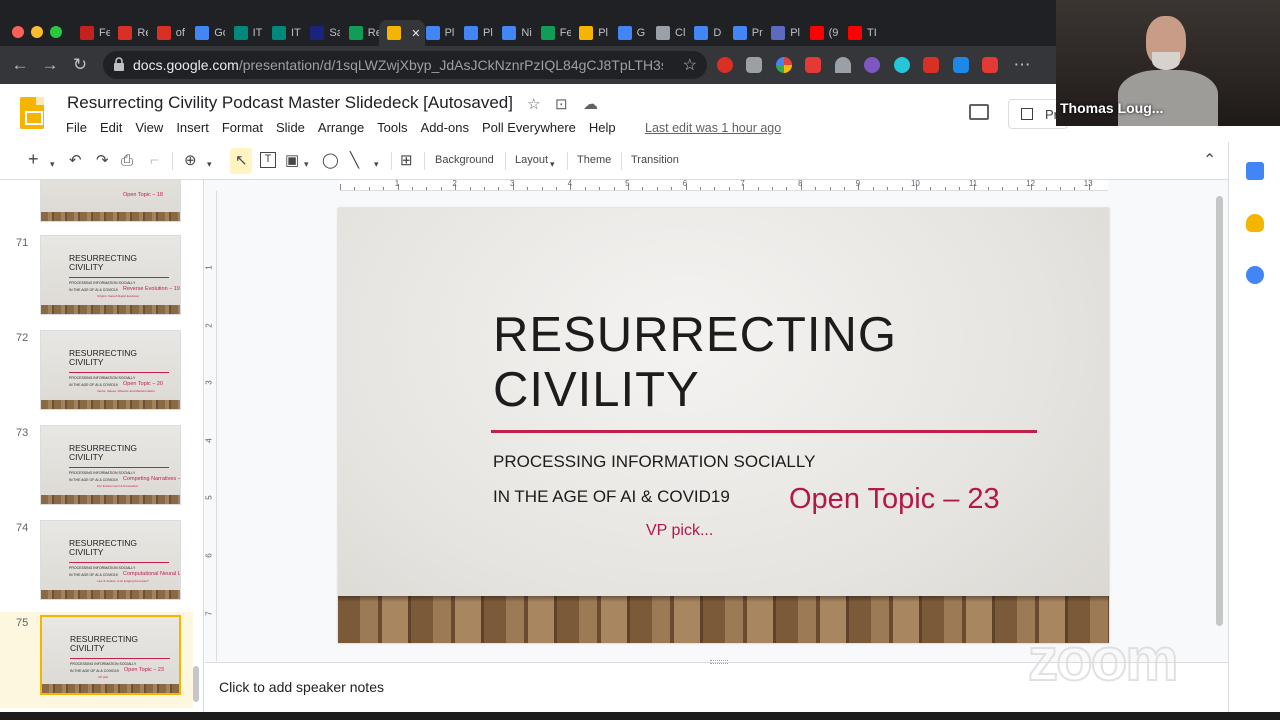  Describe the element at coordinates (594, 160) in the screenshot. I see `theme-button: Theme` at that location.